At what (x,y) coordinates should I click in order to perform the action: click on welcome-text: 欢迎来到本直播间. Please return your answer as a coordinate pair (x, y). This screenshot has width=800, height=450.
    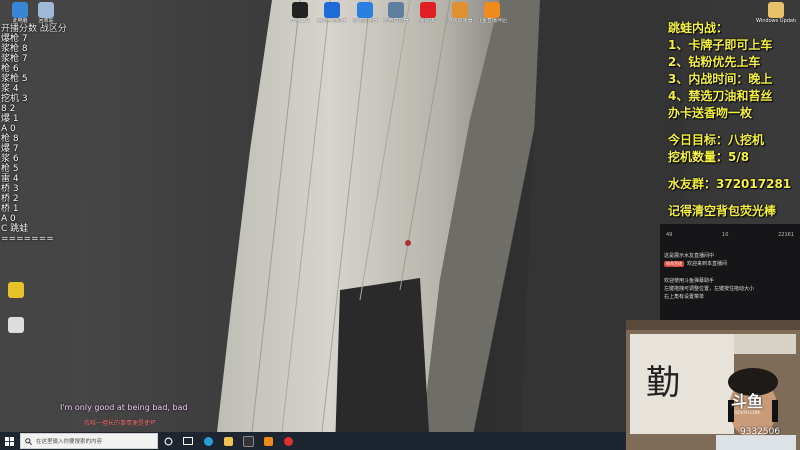
    Looking at the image, I should click on (707, 264).